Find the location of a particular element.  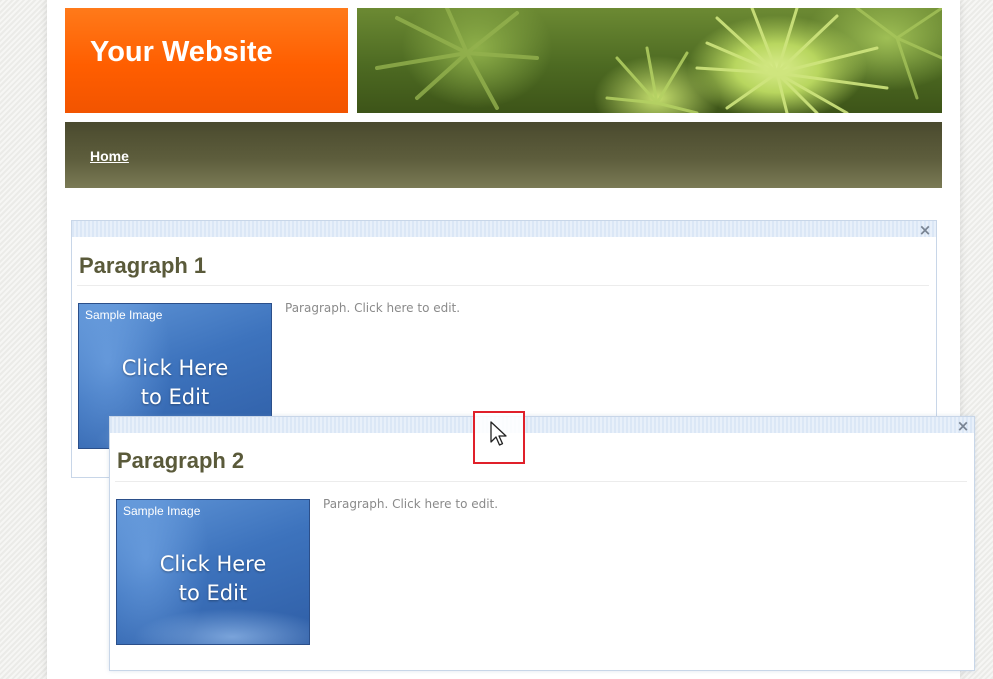

plant-leaves-graphic is located at coordinates (658, 60).